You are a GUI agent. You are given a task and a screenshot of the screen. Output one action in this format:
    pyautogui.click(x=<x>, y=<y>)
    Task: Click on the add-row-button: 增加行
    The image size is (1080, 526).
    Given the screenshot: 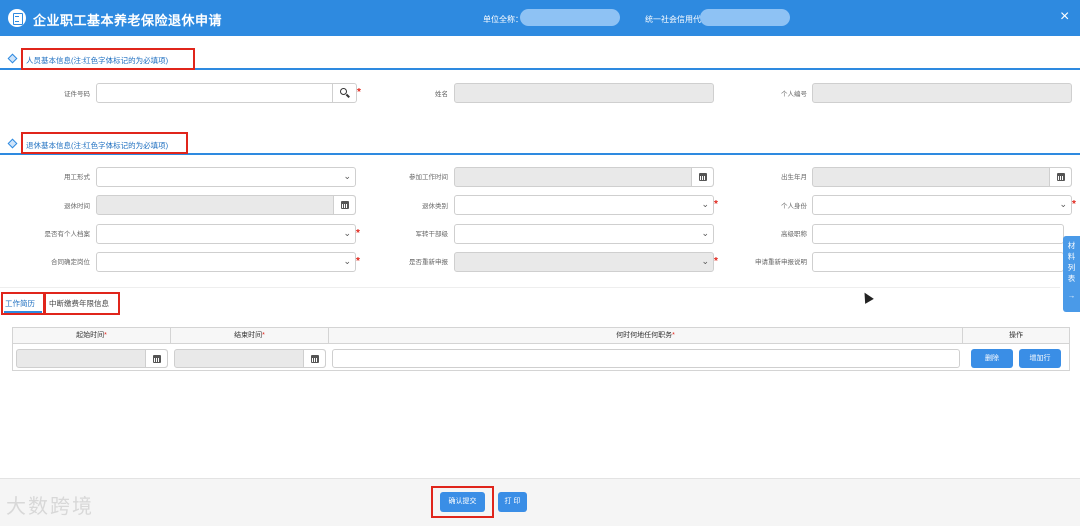 What is the action you would take?
    pyautogui.click(x=1040, y=358)
    